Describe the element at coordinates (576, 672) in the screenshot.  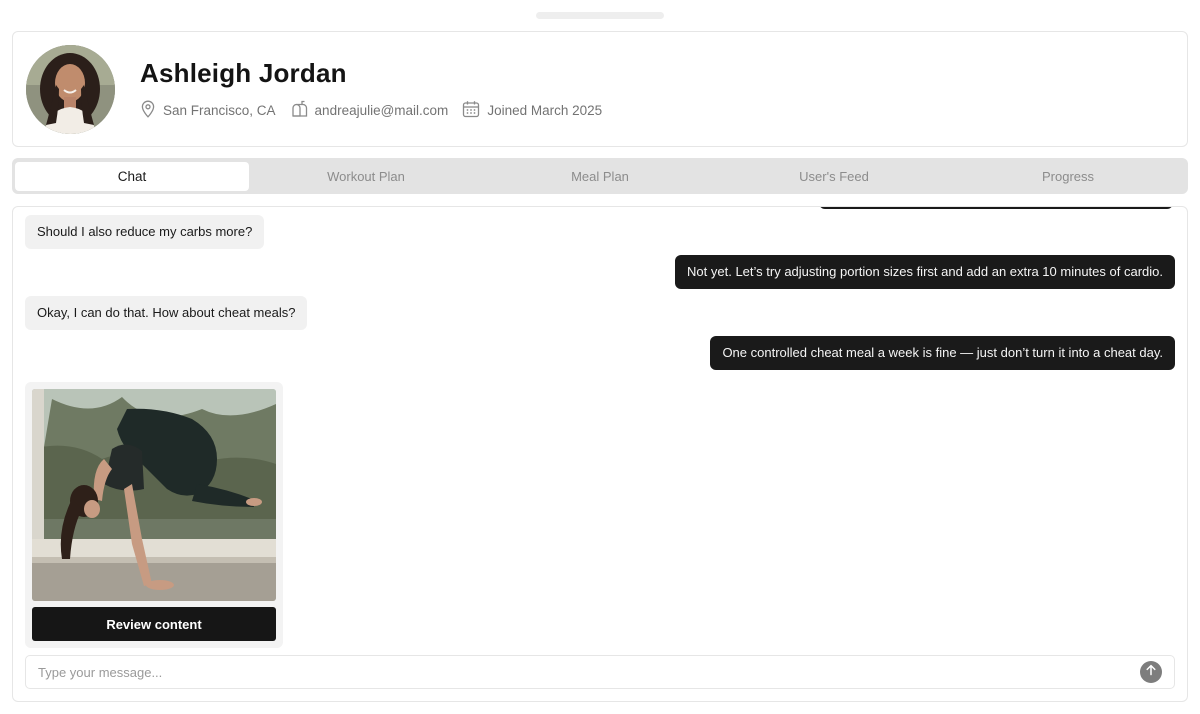
I see `message-input` at that location.